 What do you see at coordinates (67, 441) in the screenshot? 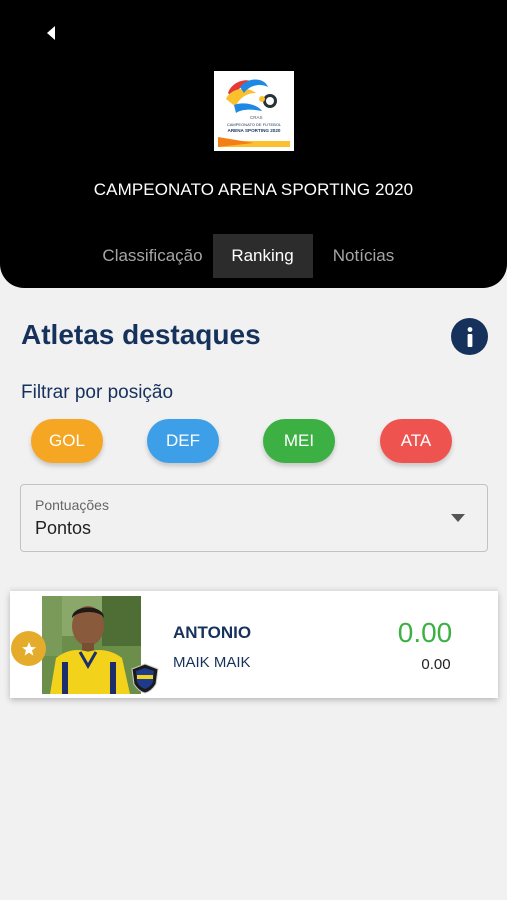
I see `position-filter-gol: GOL` at bounding box center [67, 441].